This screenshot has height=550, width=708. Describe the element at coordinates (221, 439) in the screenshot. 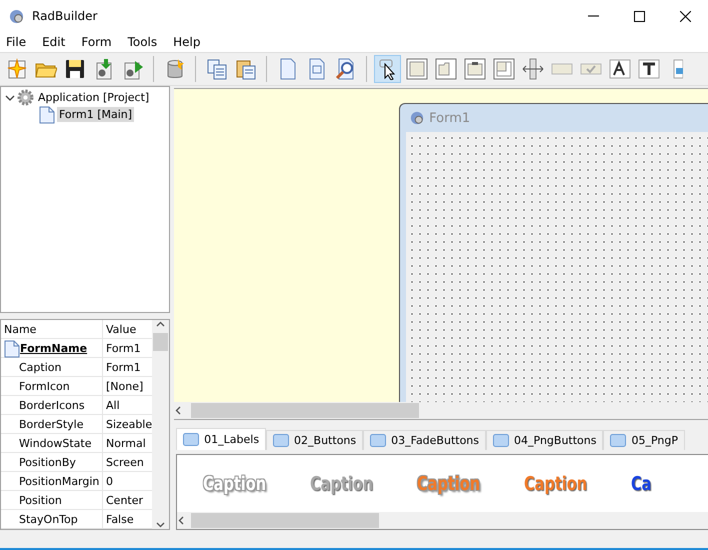

I see `tab: 01_Labels` at that location.